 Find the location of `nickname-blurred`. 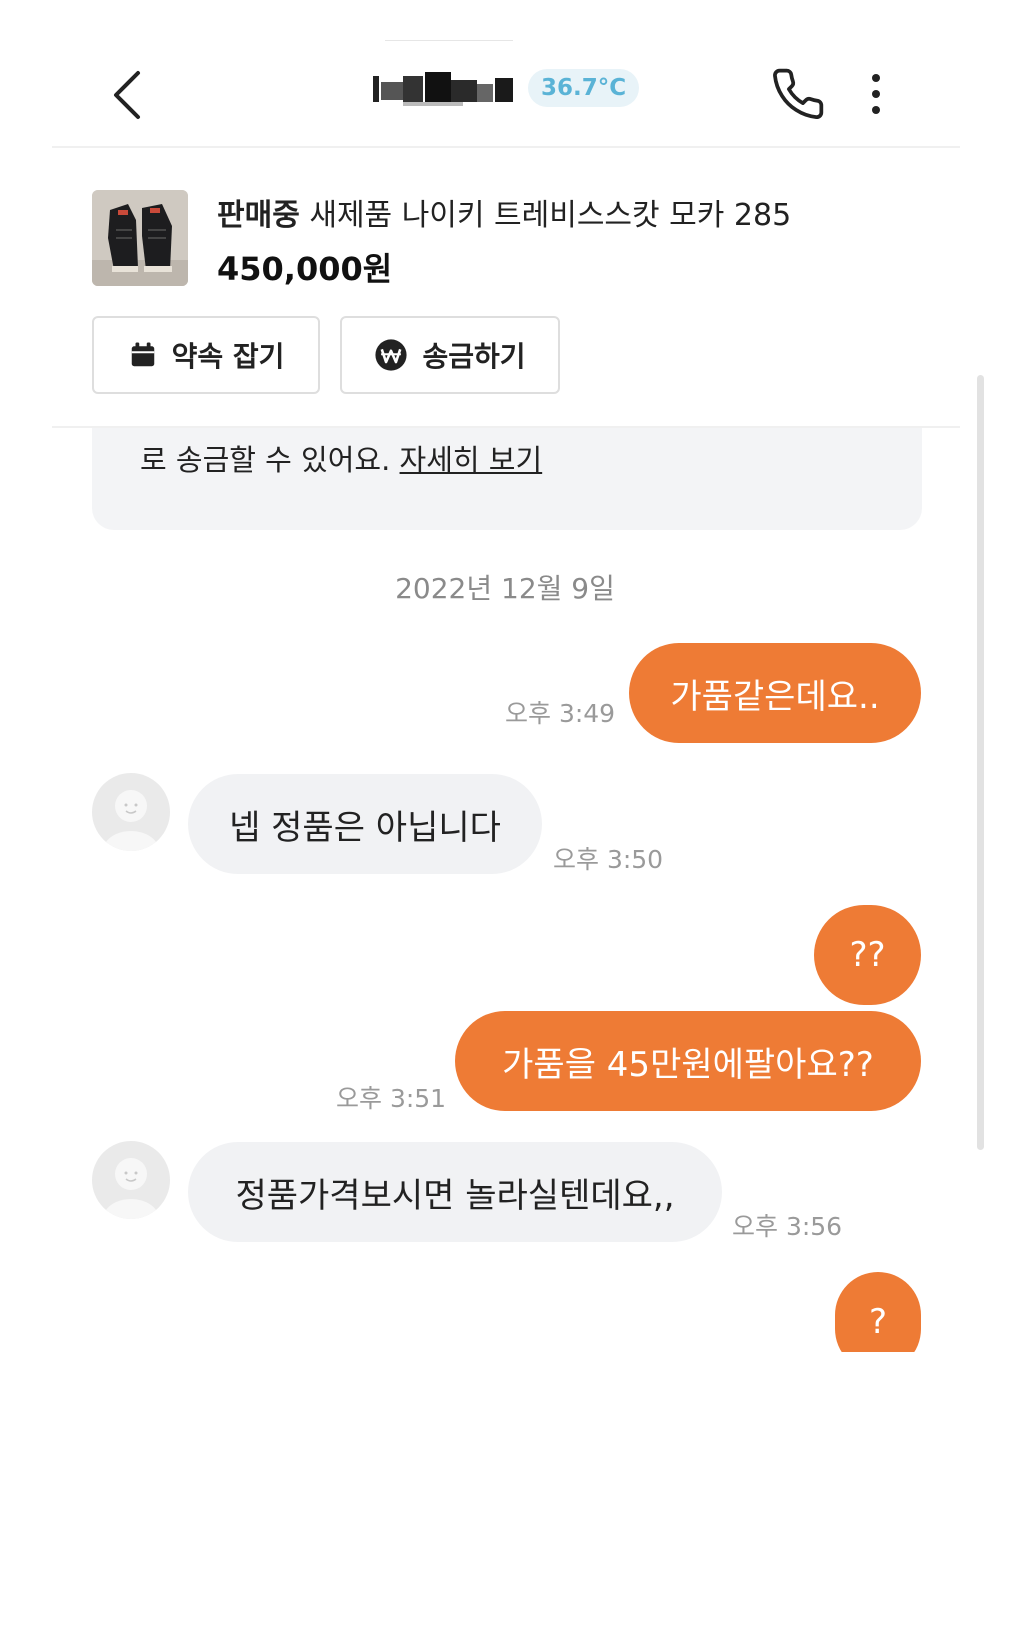

nickname-blurred is located at coordinates (448, 86).